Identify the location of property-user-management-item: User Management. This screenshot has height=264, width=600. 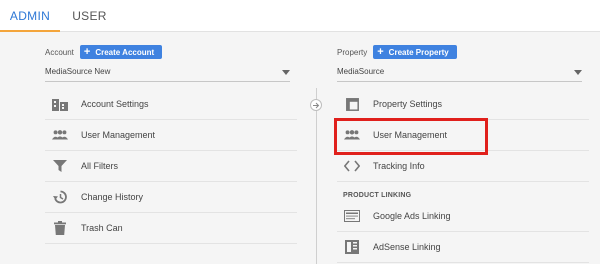
(463, 135).